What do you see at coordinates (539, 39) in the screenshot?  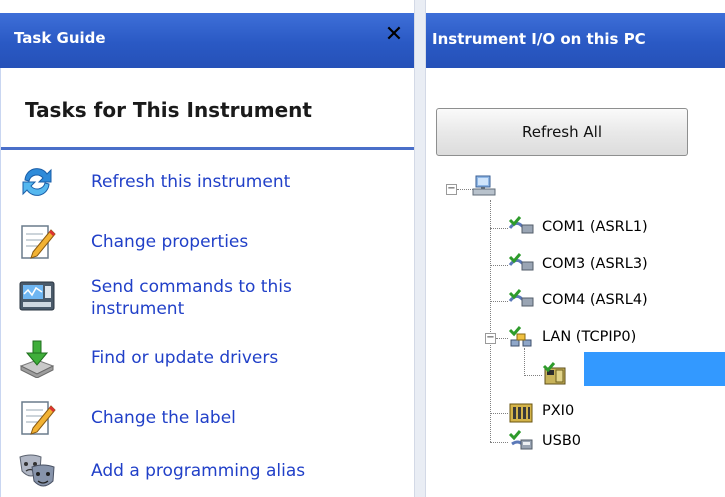 I see `instrument-io-title: Instrument I/O on this PC` at bounding box center [539, 39].